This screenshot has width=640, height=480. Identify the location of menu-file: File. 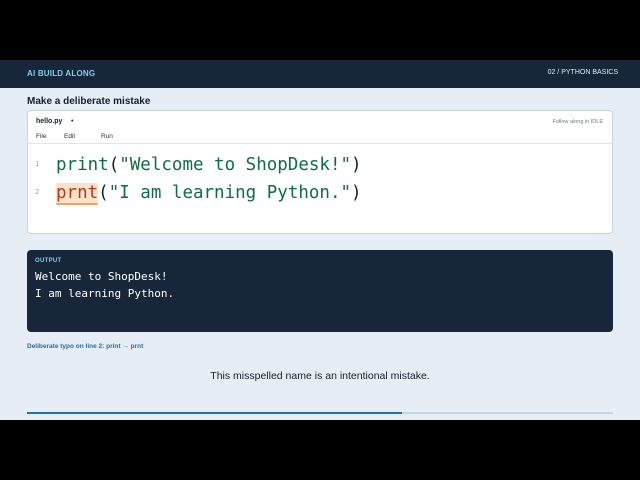
(41, 136).